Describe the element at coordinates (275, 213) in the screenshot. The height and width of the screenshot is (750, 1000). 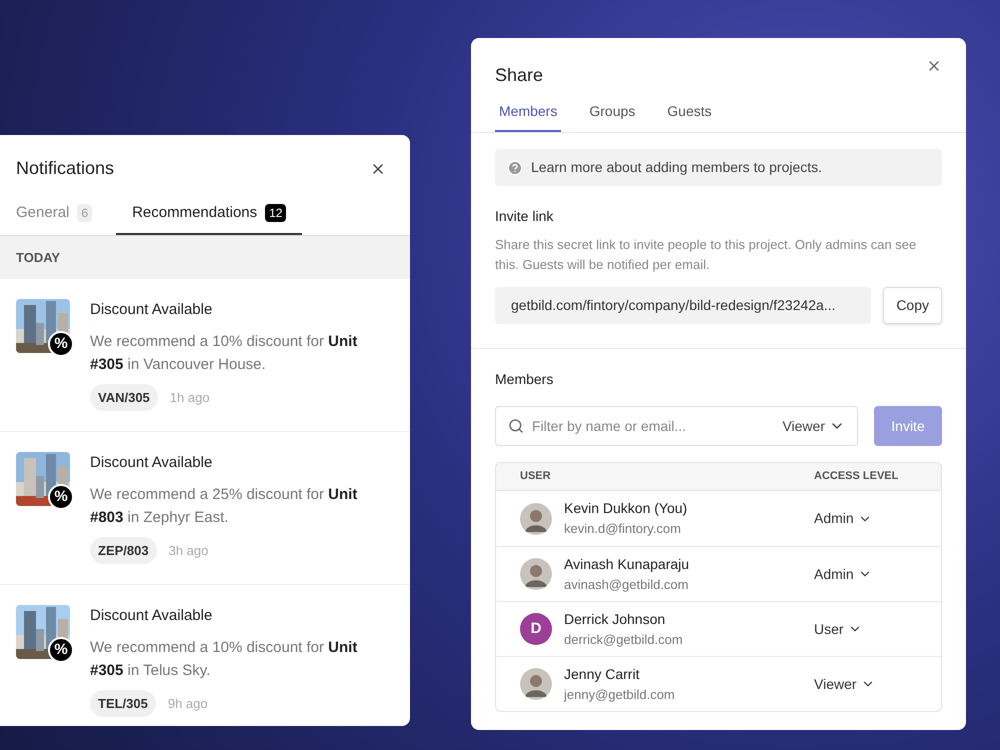
I see `count-badge: 12` at that location.